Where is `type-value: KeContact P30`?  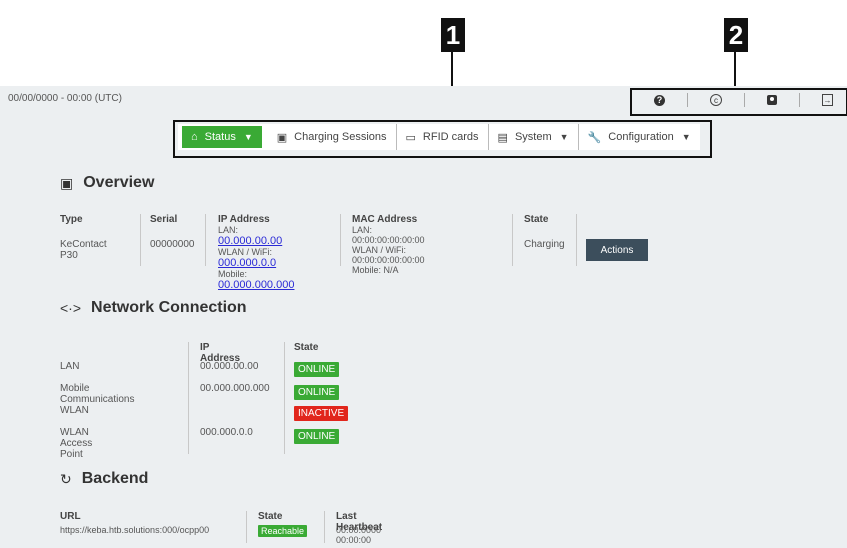
type-value: KeContact P30 is located at coordinates (83, 250).